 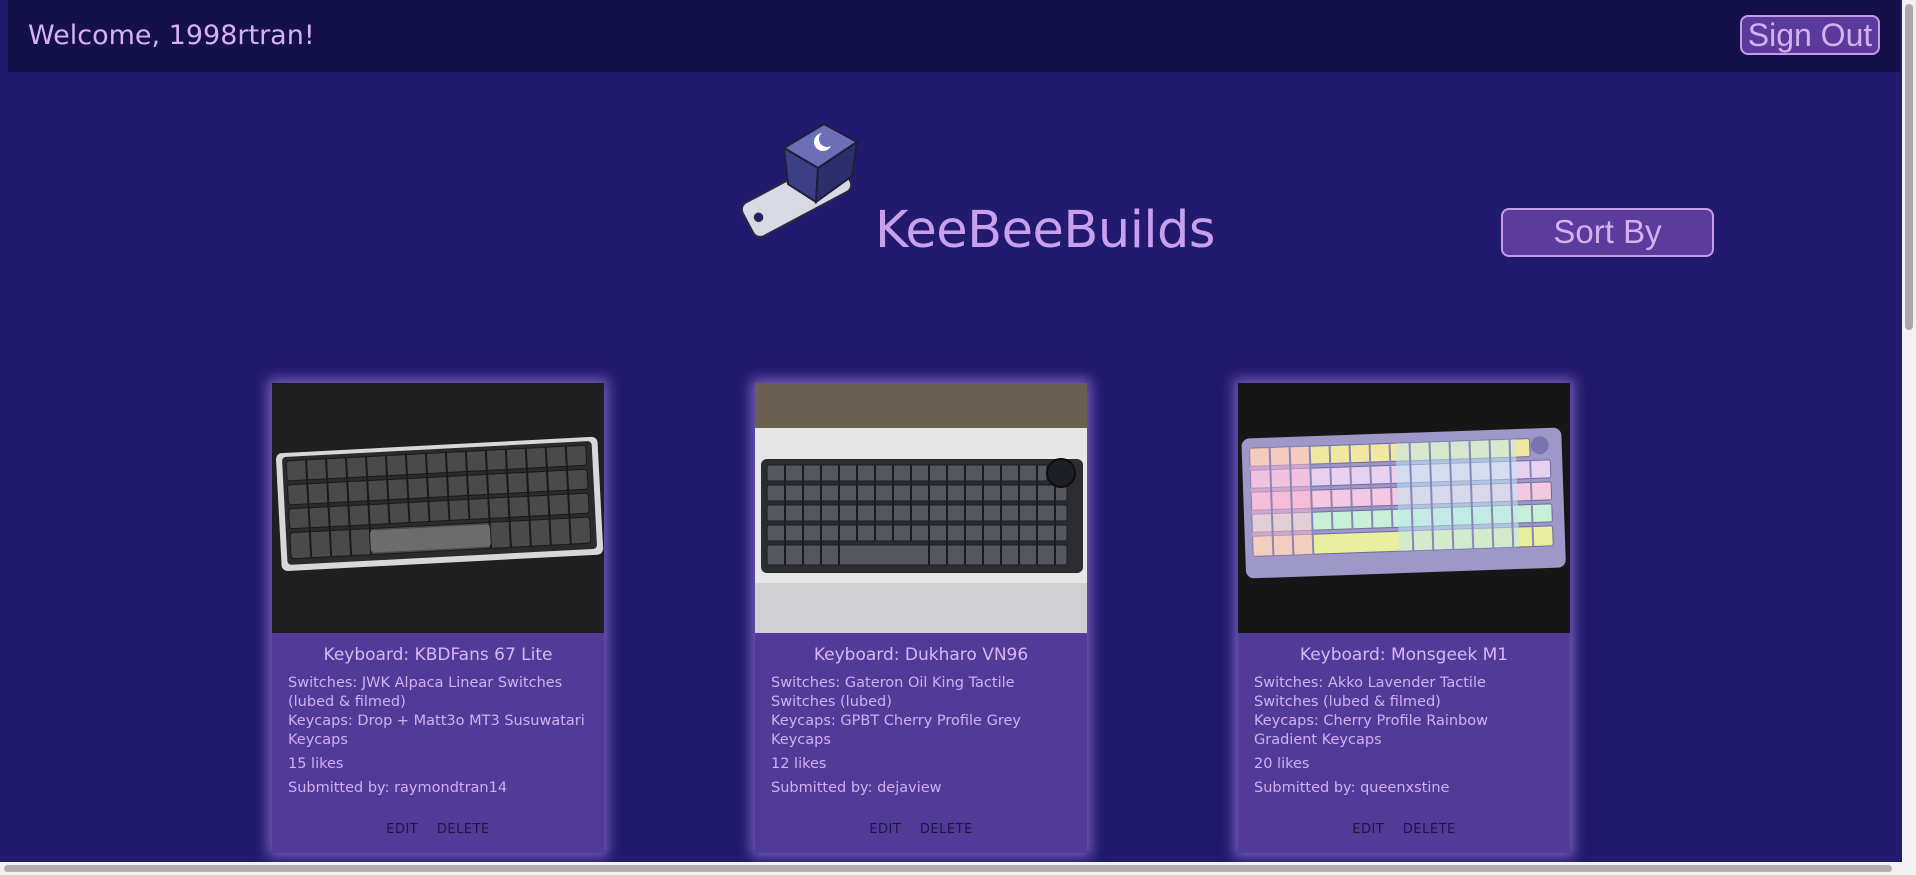 What do you see at coordinates (1282, 764) in the screenshot?
I see `likes-count: 20 likes` at bounding box center [1282, 764].